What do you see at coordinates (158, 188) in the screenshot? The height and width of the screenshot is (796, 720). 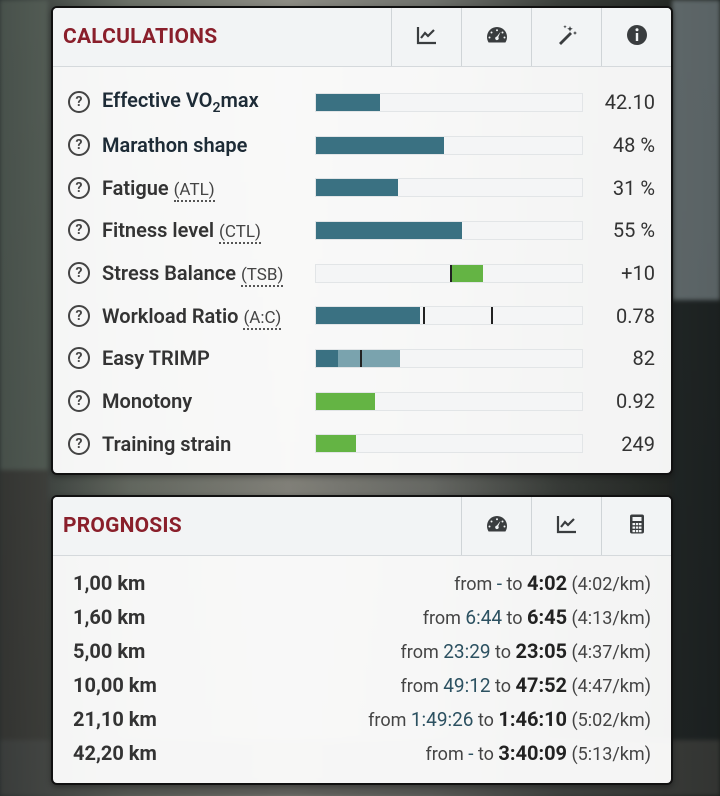 I see `calc-label: Fatigue (ATL)` at bounding box center [158, 188].